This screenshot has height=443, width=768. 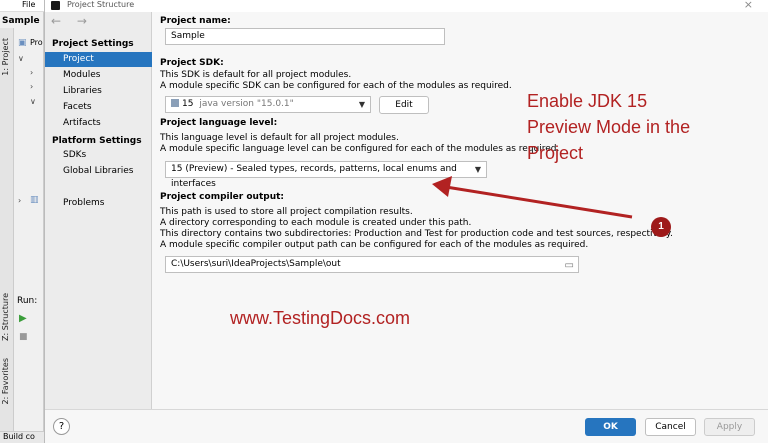 What do you see at coordinates (72, 21) in the screenshot?
I see `nav-arrows-icon: ← →` at bounding box center [72, 21].